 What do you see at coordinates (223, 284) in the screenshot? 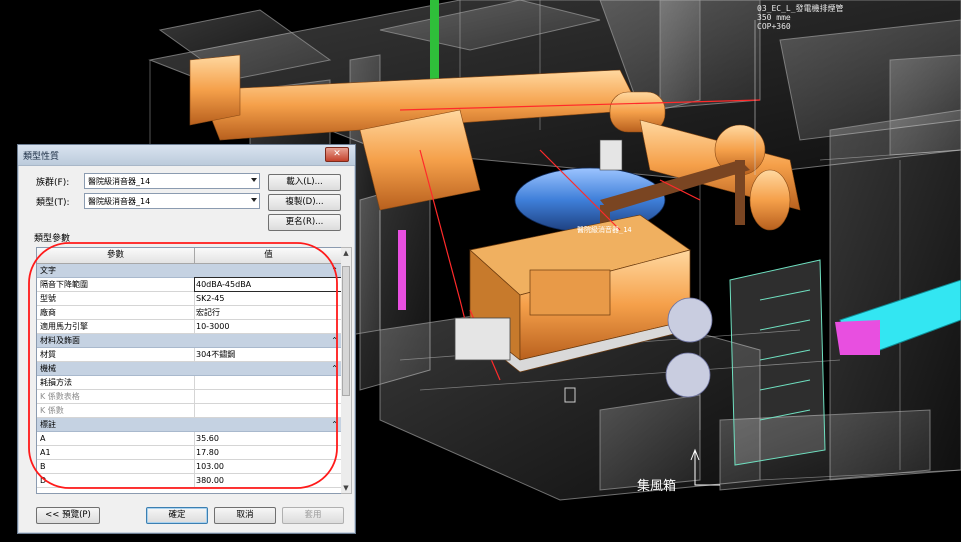
I see `param-value: 40dBA-45dBA` at bounding box center [223, 284].